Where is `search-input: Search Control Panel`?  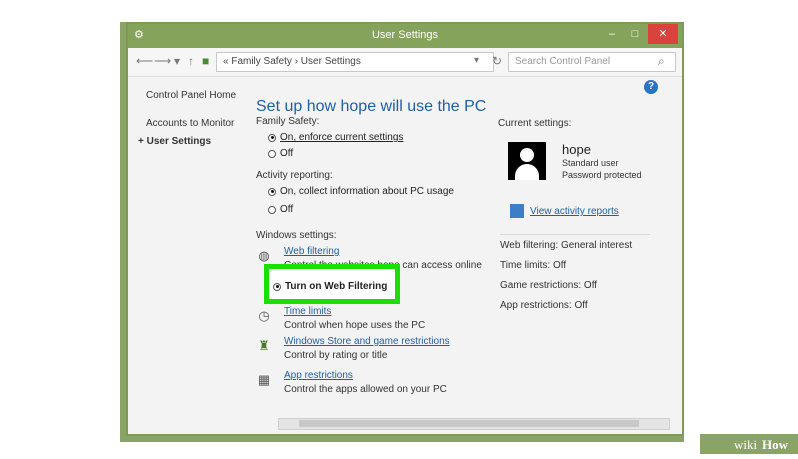
search-input: Search Control Panel is located at coordinates (592, 62).